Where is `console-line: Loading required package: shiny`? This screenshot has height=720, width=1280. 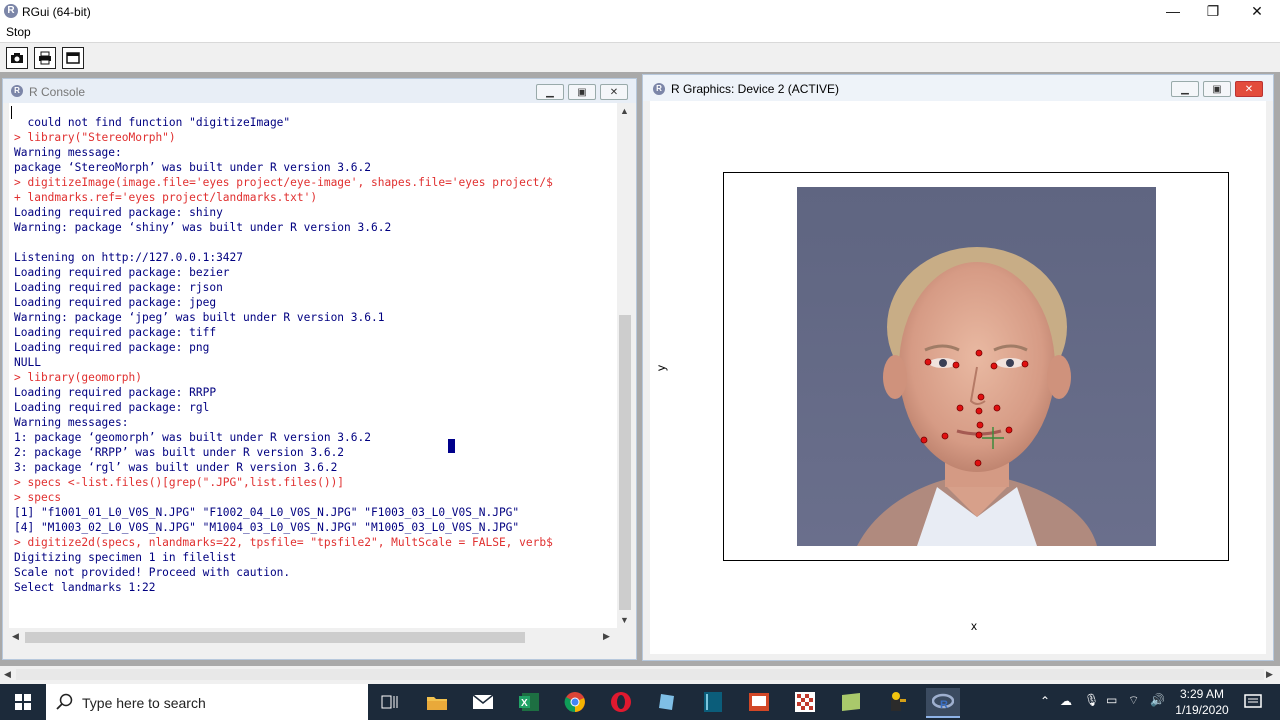
console-line: Loading required package: shiny is located at coordinates (118, 212).